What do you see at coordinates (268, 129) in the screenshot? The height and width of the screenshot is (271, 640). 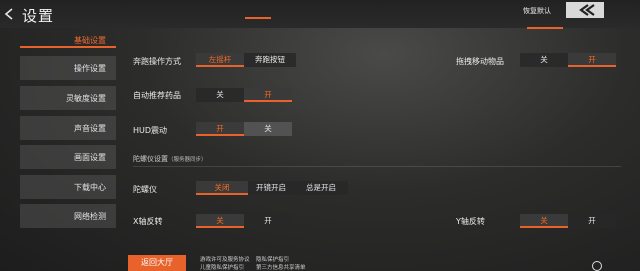 I see `hud-shake-off-option: 关` at bounding box center [268, 129].